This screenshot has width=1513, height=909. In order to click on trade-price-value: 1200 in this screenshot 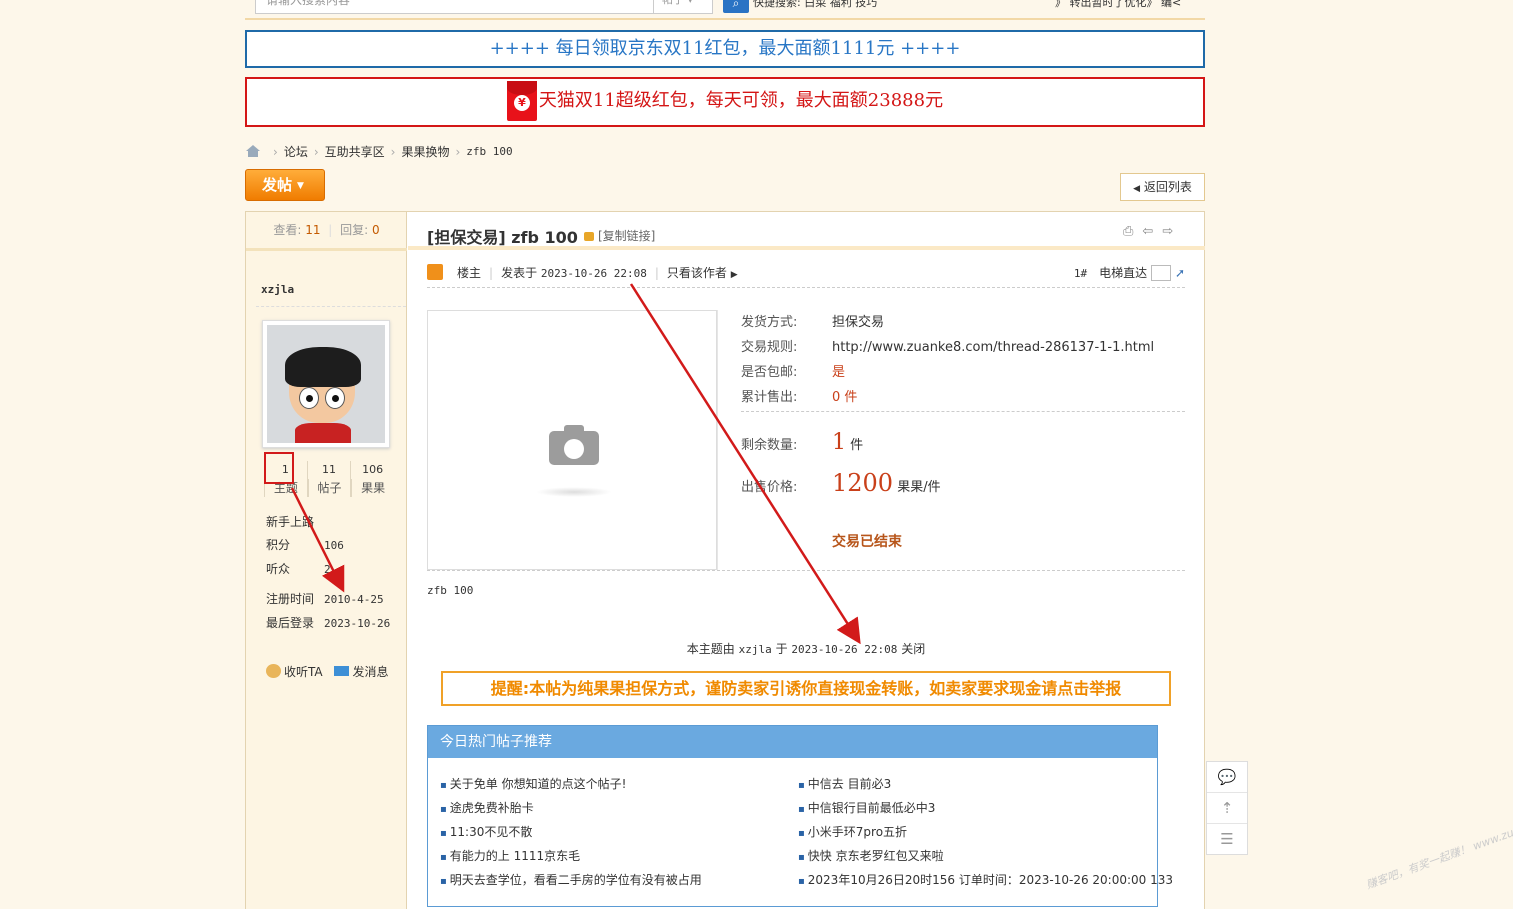, I will do `click(863, 483)`.